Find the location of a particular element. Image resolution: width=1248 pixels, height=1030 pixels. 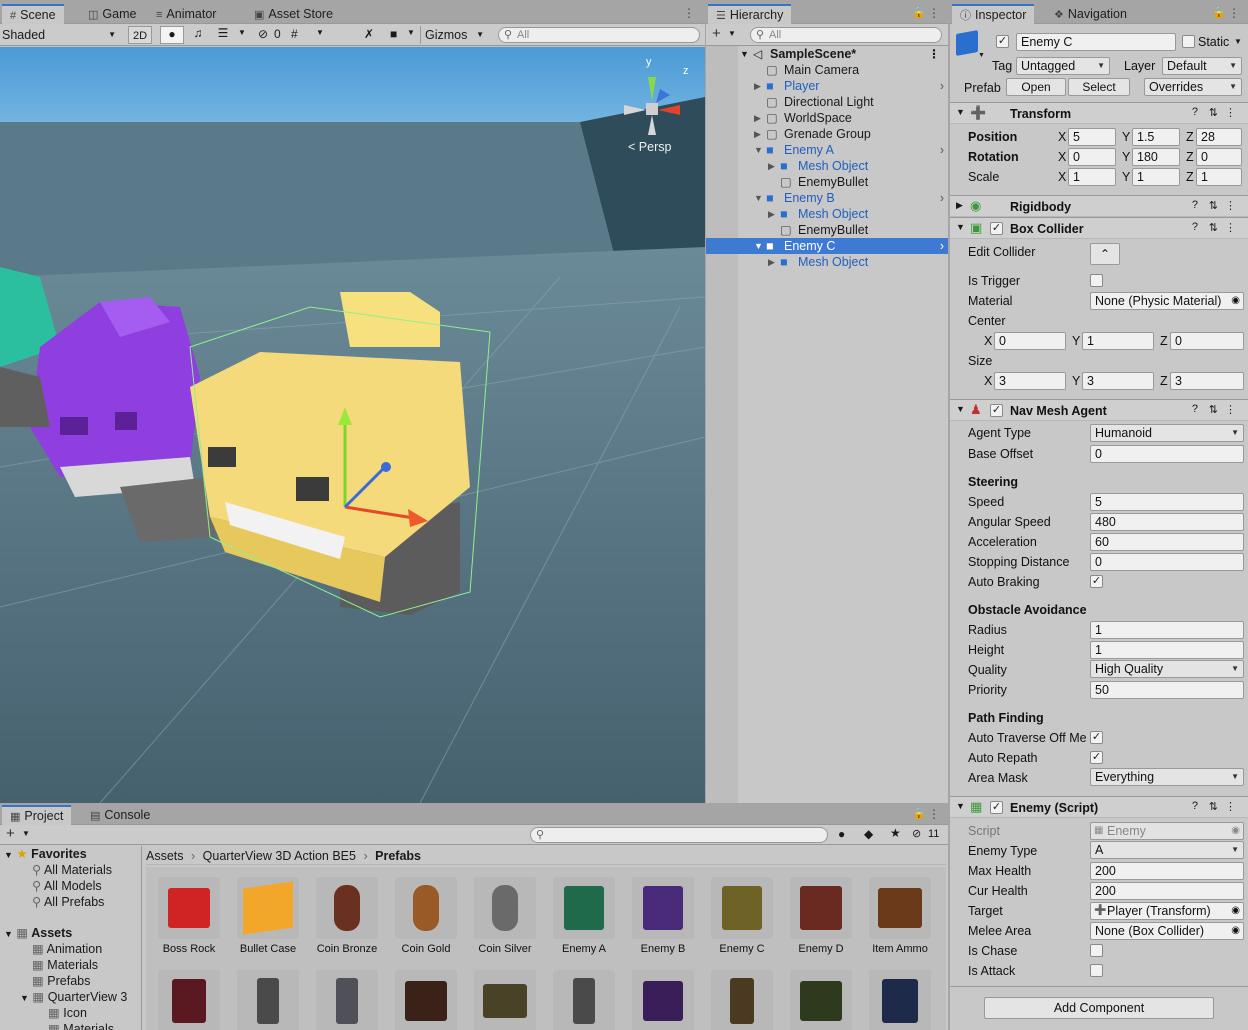

position-y-input: 1.5 is located at coordinates (1156, 137).